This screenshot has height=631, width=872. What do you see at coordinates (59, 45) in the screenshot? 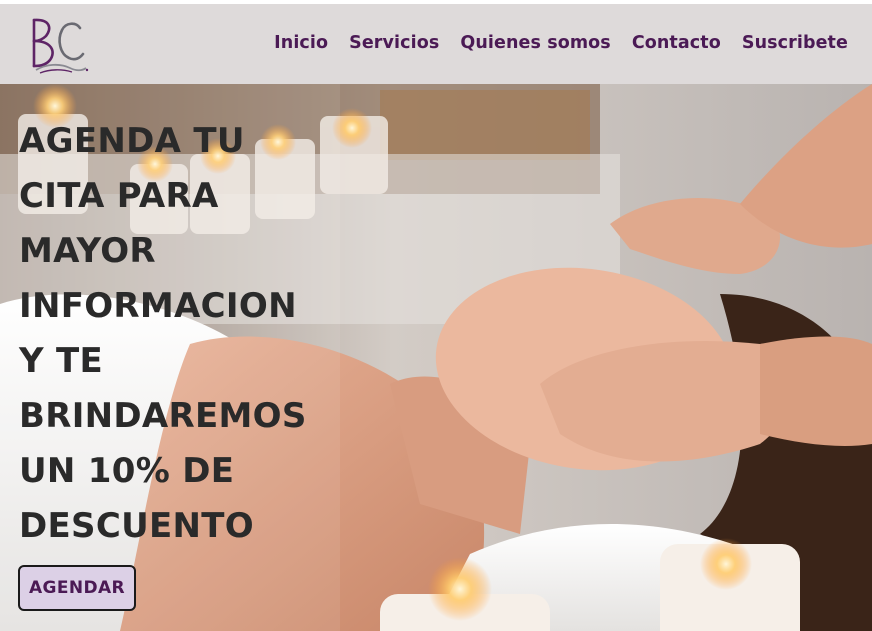
I see `brand-logo` at bounding box center [59, 45].